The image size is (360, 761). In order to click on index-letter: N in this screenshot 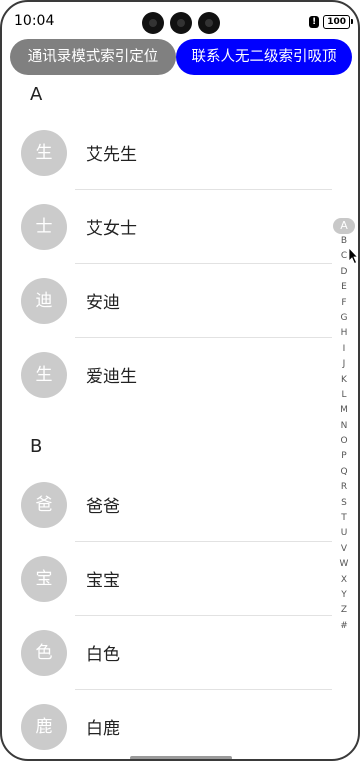, I will do `click(344, 426)`.